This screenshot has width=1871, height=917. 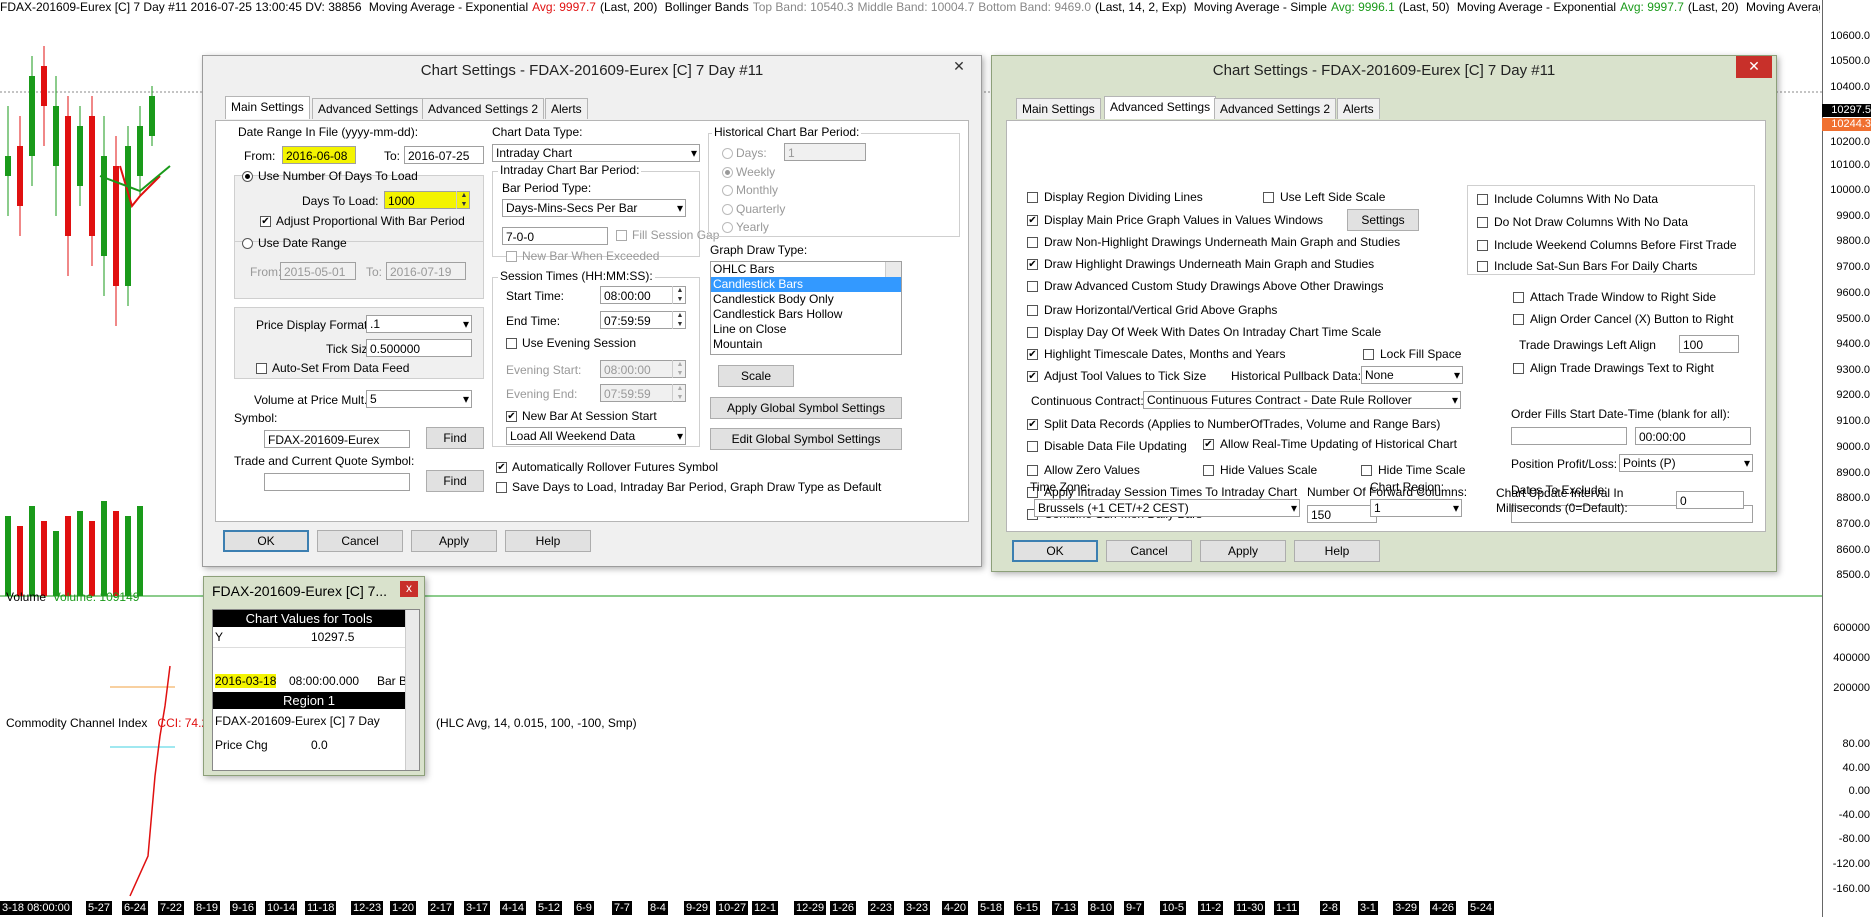 What do you see at coordinates (1518, 319) in the screenshot?
I see `opt-align-cancel-checkbox` at bounding box center [1518, 319].